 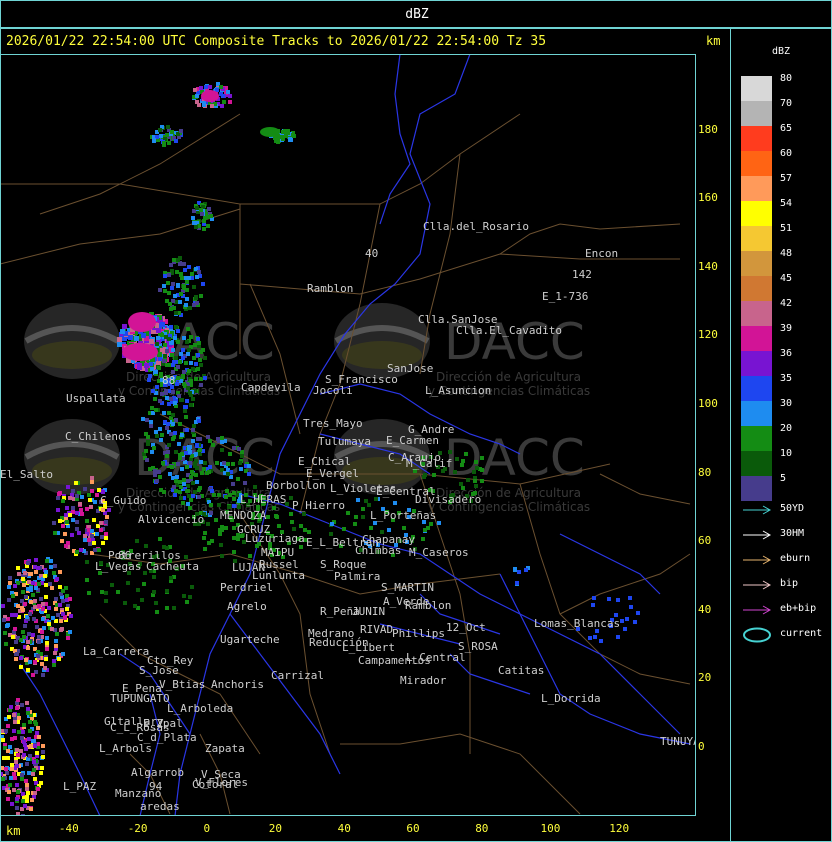 I want to click on km-unit-top: km, so click(x=713, y=41).